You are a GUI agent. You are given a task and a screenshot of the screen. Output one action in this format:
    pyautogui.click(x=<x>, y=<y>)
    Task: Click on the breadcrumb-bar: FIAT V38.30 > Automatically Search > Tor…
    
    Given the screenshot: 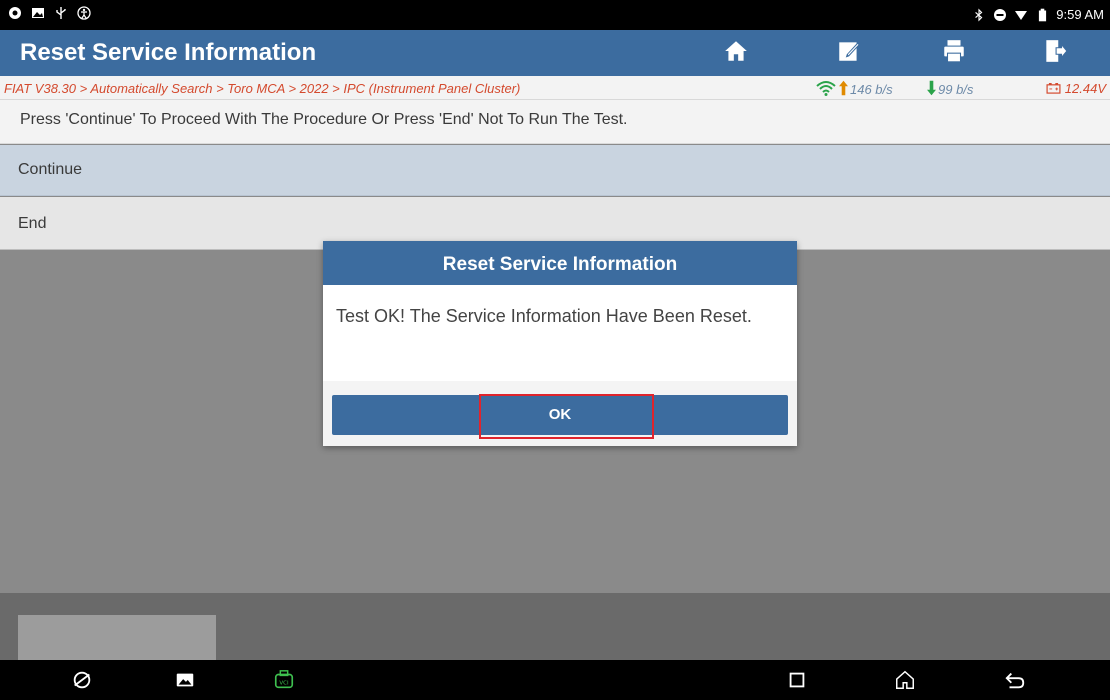 What is the action you would take?
    pyautogui.click(x=555, y=88)
    